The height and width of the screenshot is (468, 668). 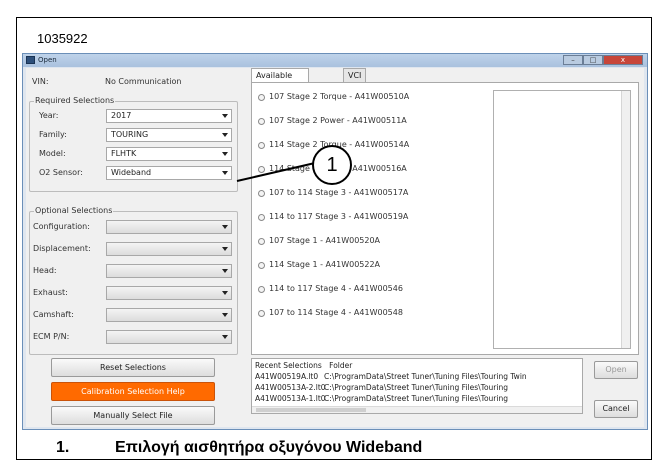 What do you see at coordinates (51, 336) in the screenshot?
I see `ecm-pn-label: ECM P/N:` at bounding box center [51, 336].